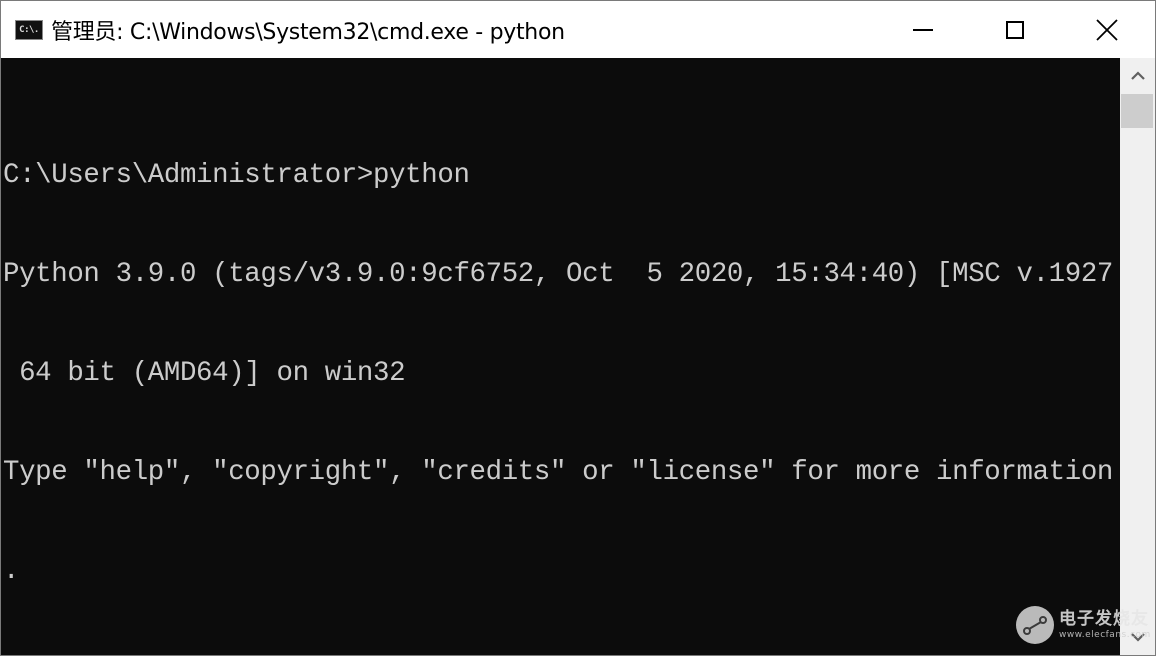 Image resolution: width=1156 pixels, height=656 pixels. I want to click on console-line: 64 bit (AMD64)] on win32, so click(204, 373).